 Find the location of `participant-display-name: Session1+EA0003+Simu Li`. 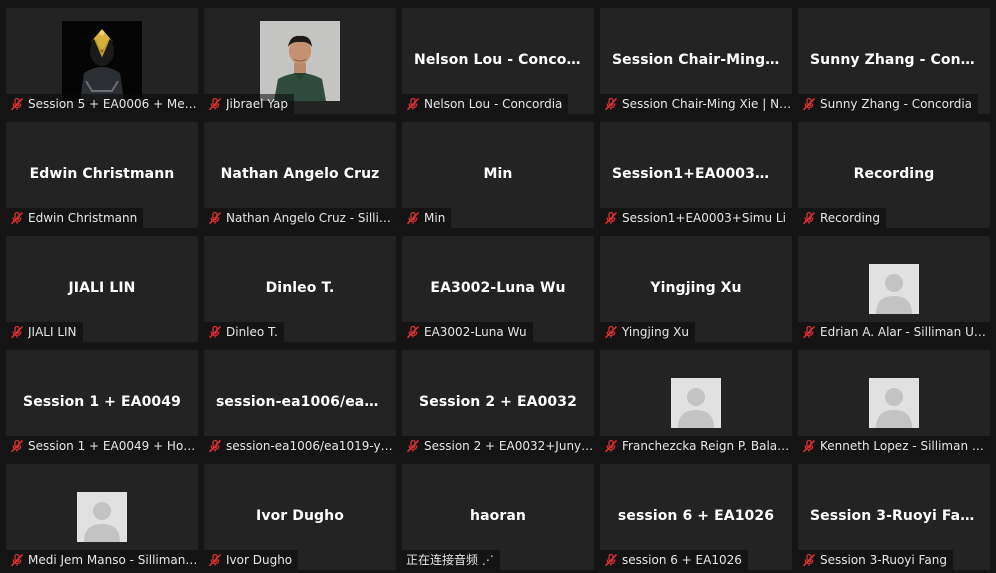

participant-display-name: Session1+EA0003+Simu Li is located at coordinates (696, 174).